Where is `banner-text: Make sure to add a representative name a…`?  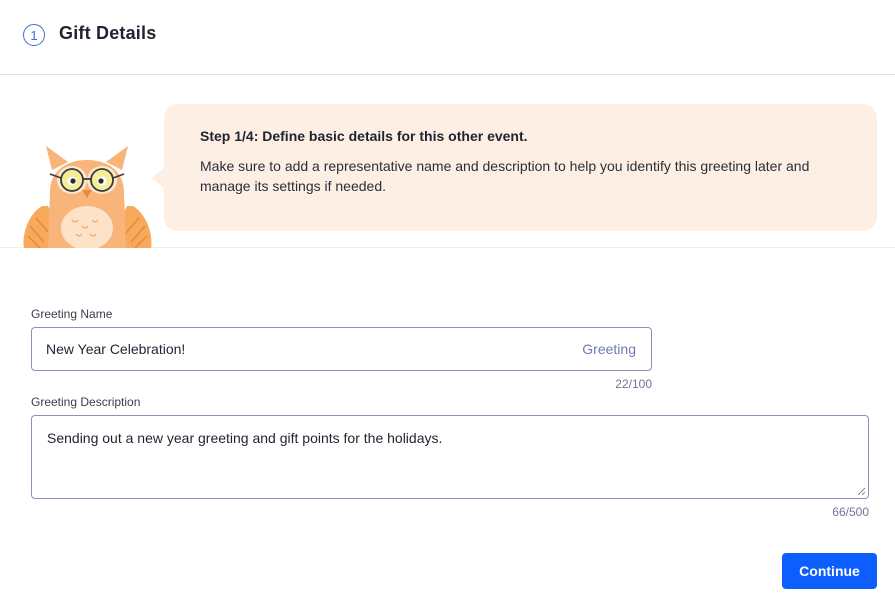
banner-text: Make sure to add a representative name a… is located at coordinates (505, 176).